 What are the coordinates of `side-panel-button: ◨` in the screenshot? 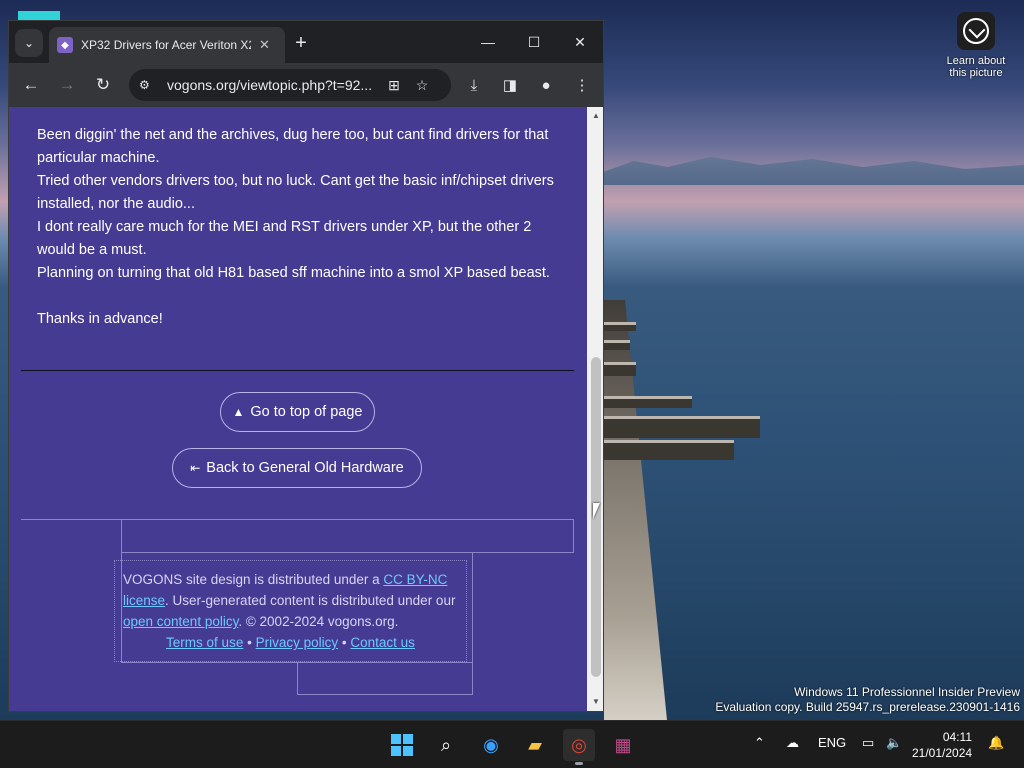 It's located at (510, 85).